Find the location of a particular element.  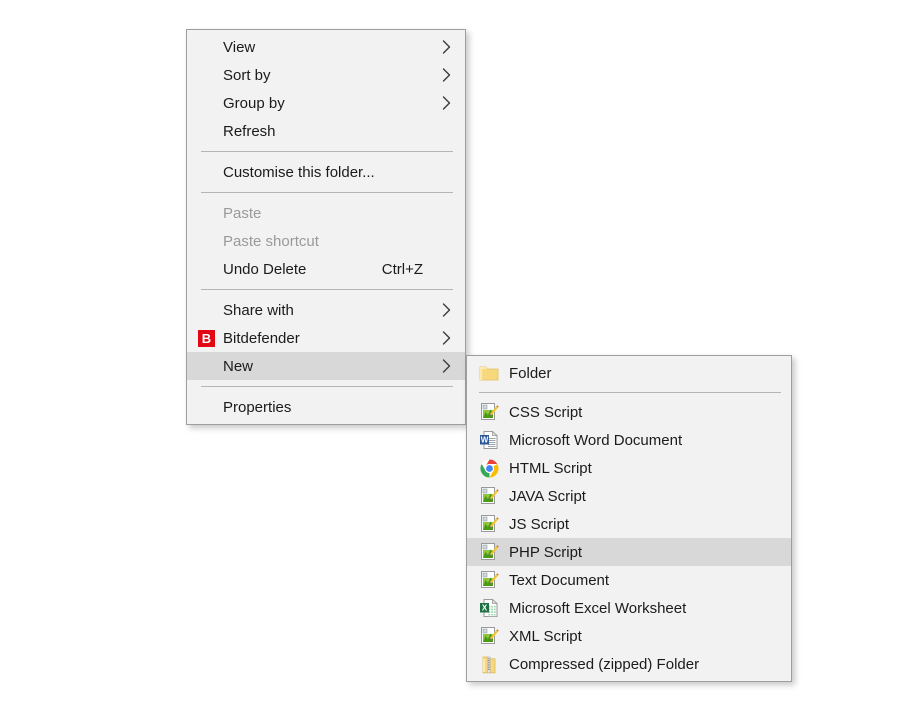

menu-item-label: JAVA Script is located at coordinates (547, 496).